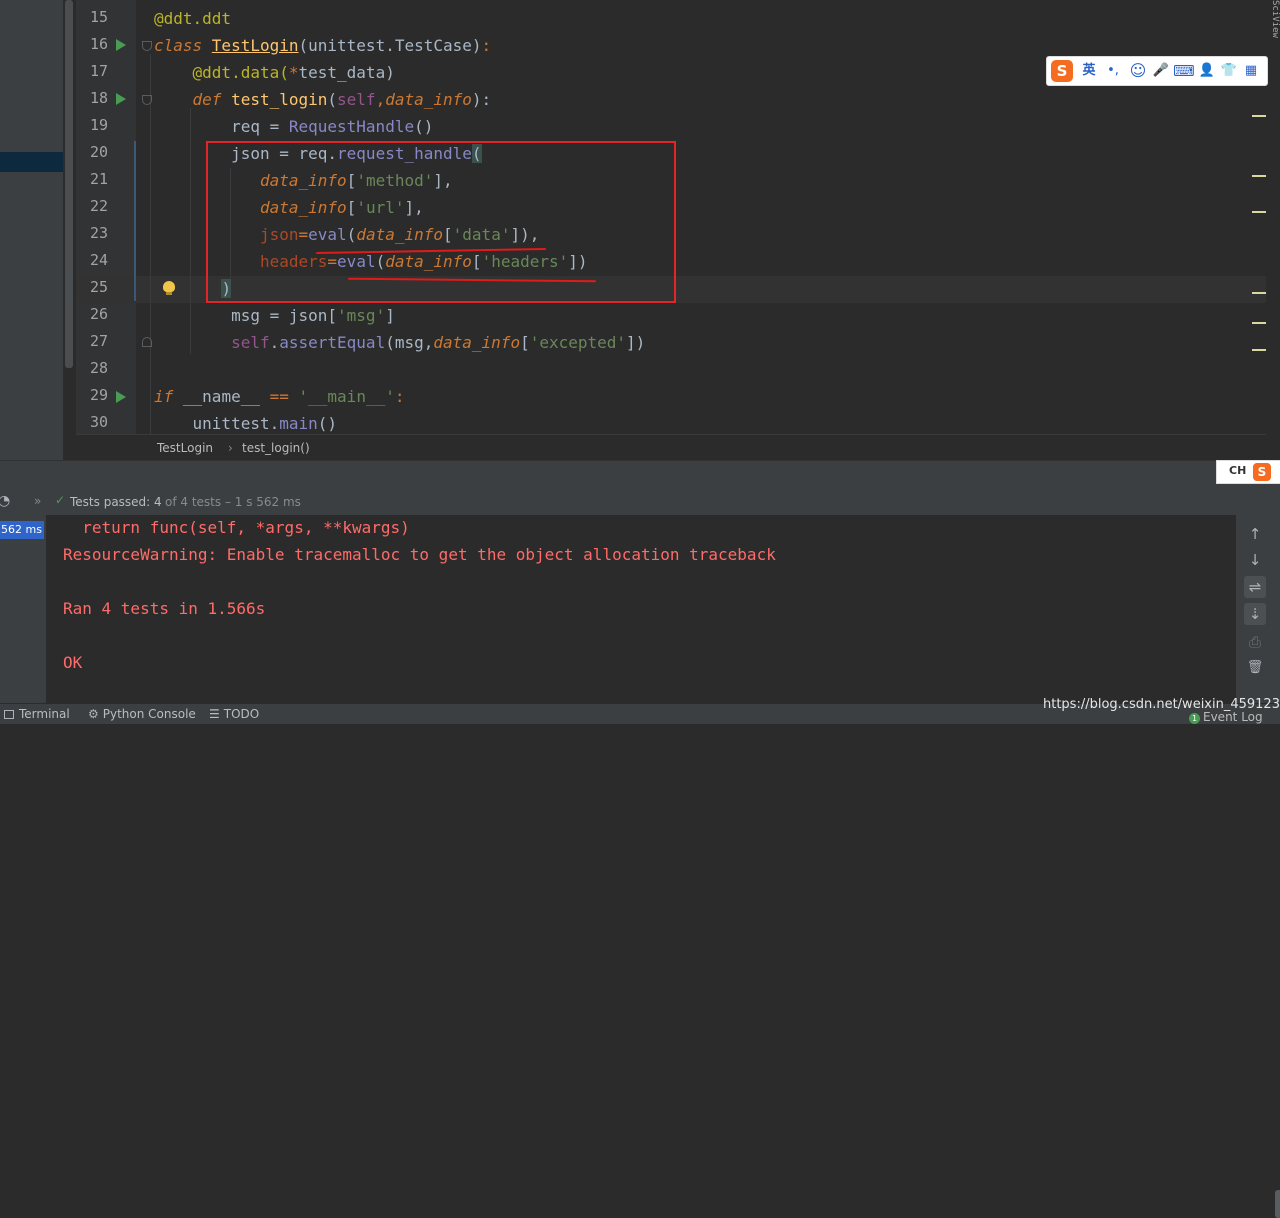  What do you see at coordinates (31, 162) in the screenshot?
I see `project-tree-selection` at bounding box center [31, 162].